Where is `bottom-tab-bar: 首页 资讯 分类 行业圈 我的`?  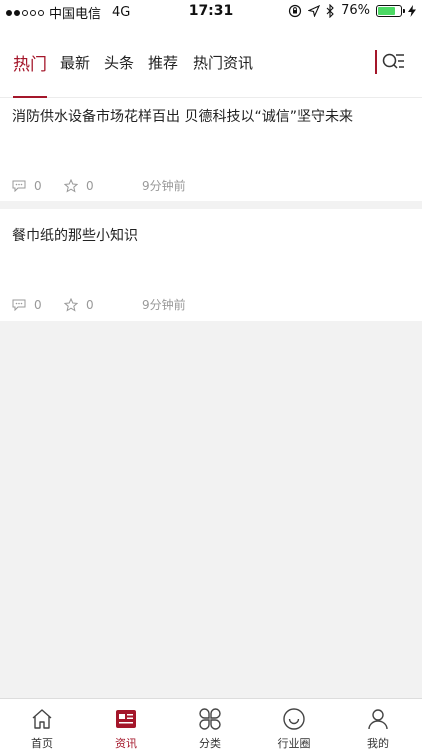
bottom-tab-bar: 首页 资讯 分类 行业圈 我的 is located at coordinates (211, 724).